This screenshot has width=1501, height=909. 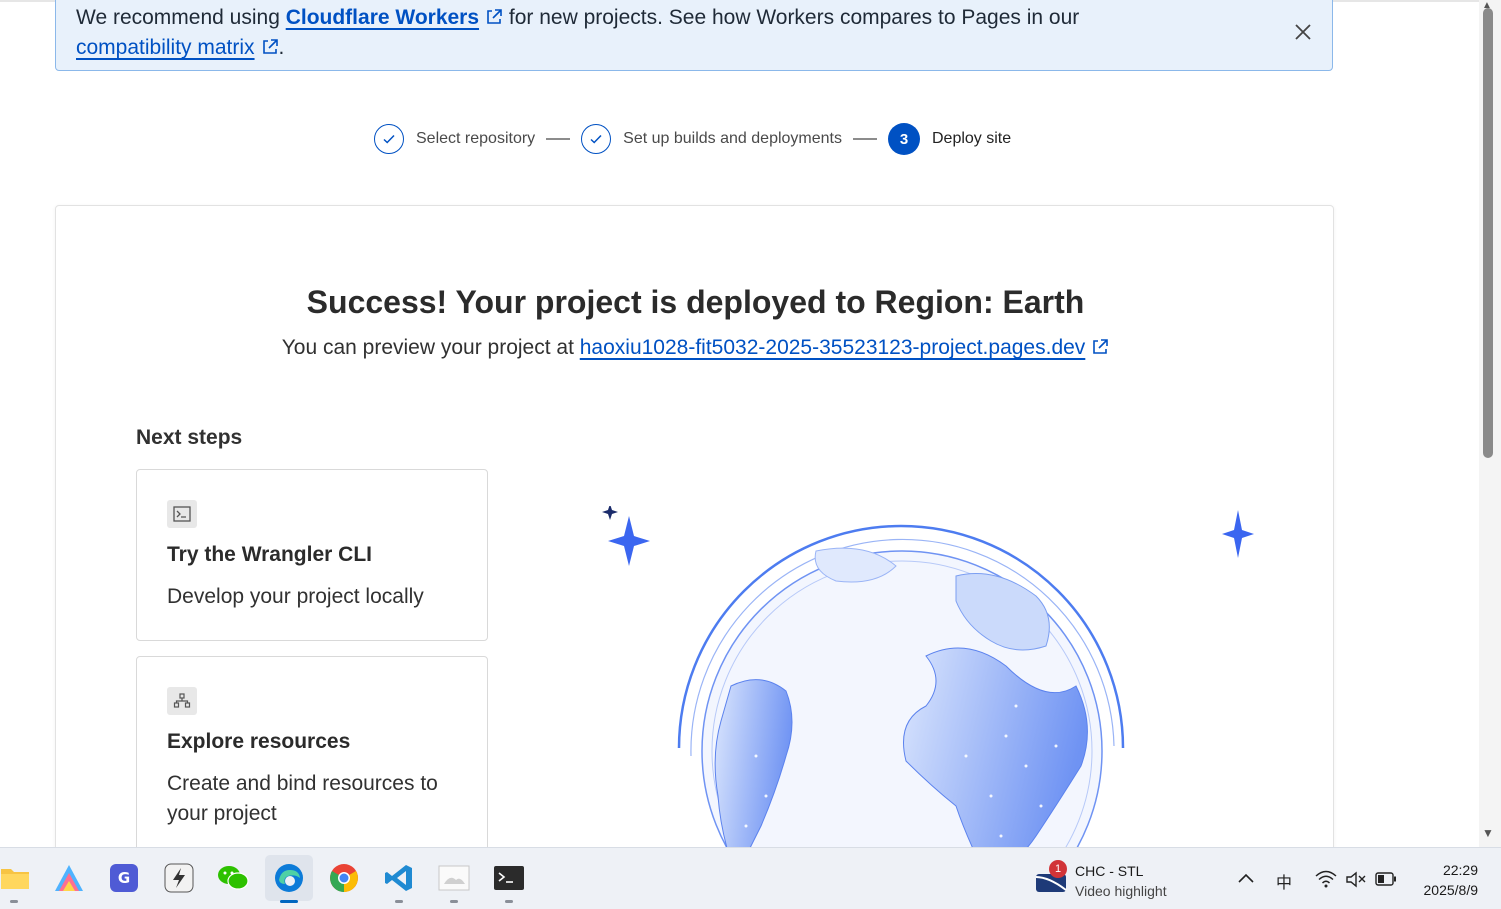 I want to click on close-icon, so click(x=1303, y=32).